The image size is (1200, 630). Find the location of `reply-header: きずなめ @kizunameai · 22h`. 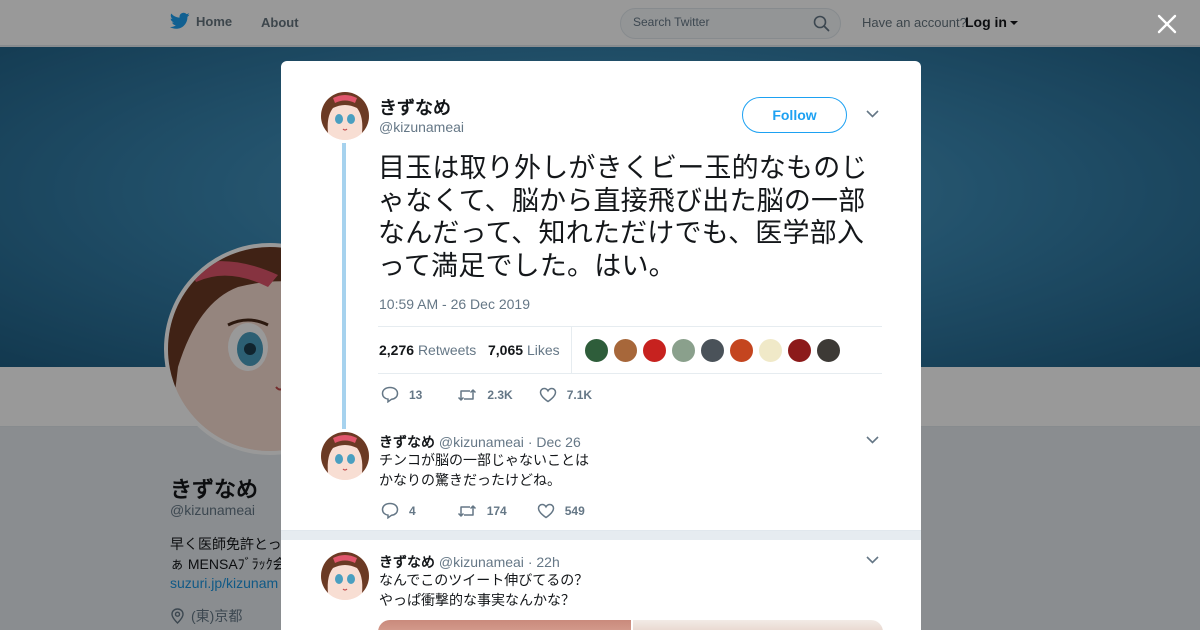

reply-header: きずなめ @kizunameai · 22h is located at coordinates (469, 562).